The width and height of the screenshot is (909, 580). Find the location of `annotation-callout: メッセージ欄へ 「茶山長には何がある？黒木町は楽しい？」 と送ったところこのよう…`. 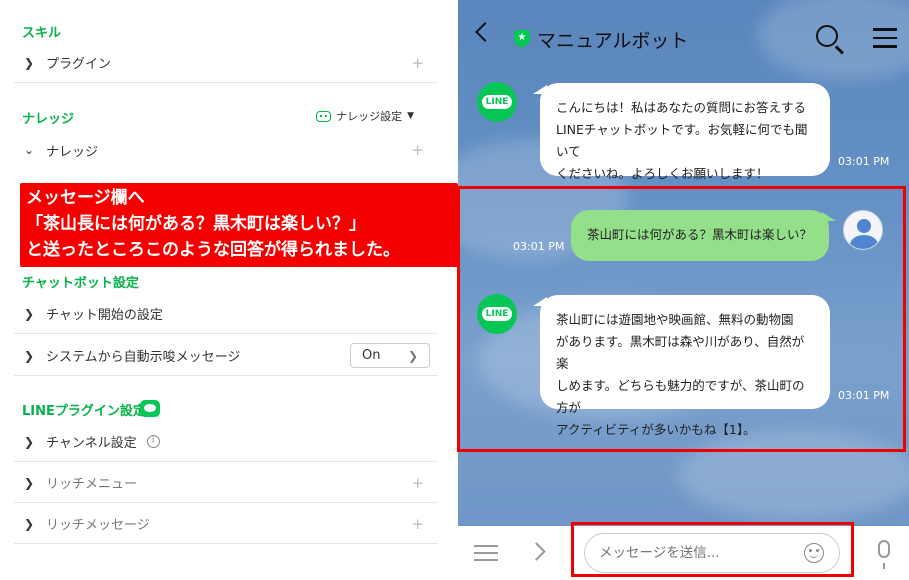

annotation-callout: メッセージ欄へ 「茶山長には何がある？黒木町は楽しい？」 と送ったところこのよう… is located at coordinates (239, 225).